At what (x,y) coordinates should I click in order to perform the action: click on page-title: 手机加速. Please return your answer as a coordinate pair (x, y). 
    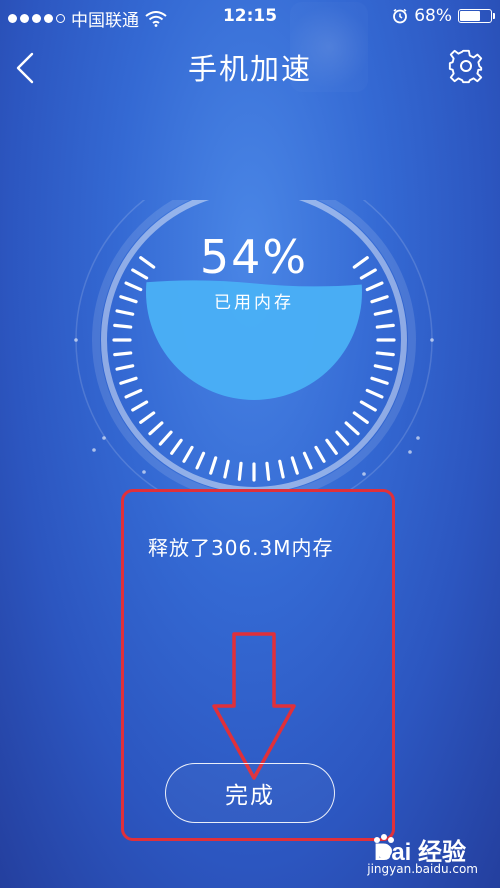
    Looking at the image, I should click on (249, 69).